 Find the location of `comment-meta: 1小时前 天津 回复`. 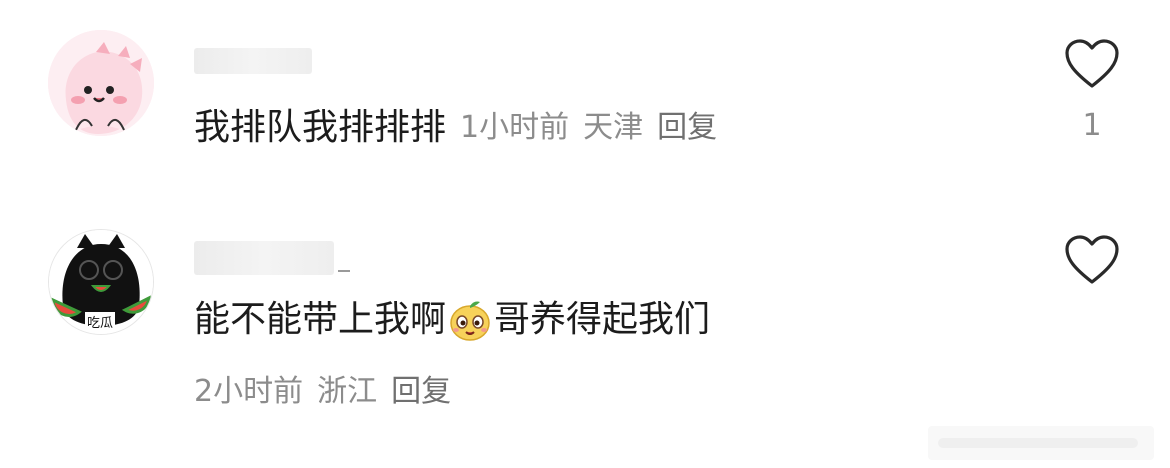

comment-meta: 1小时前 天津 回复 is located at coordinates (588, 128).